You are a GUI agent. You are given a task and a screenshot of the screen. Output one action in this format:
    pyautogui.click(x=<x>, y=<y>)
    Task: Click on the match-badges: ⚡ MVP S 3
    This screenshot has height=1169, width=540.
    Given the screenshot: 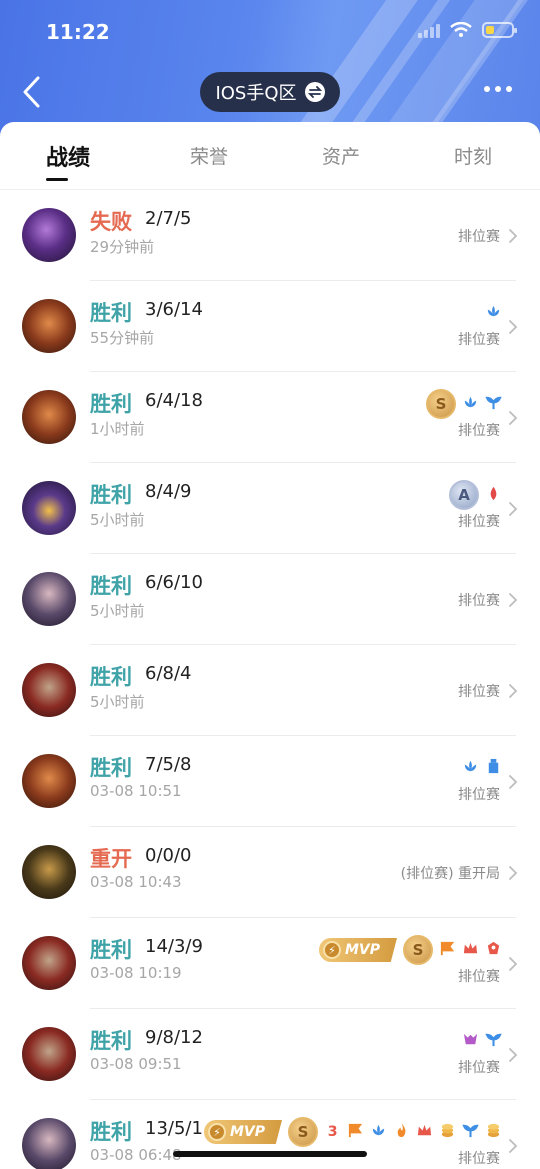 What is the action you would take?
    pyautogui.click(x=353, y=1132)
    